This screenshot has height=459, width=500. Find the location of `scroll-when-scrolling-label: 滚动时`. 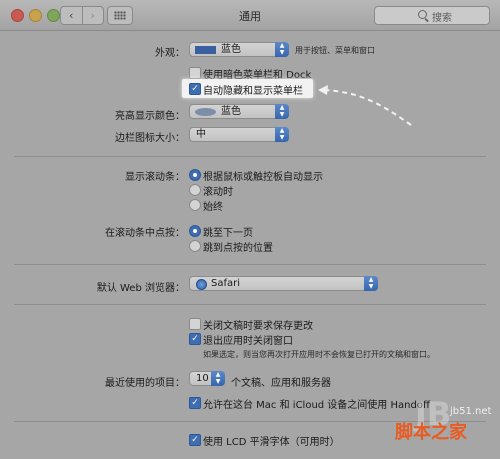

scroll-when-scrolling-label: 滚动时 is located at coordinates (218, 192).